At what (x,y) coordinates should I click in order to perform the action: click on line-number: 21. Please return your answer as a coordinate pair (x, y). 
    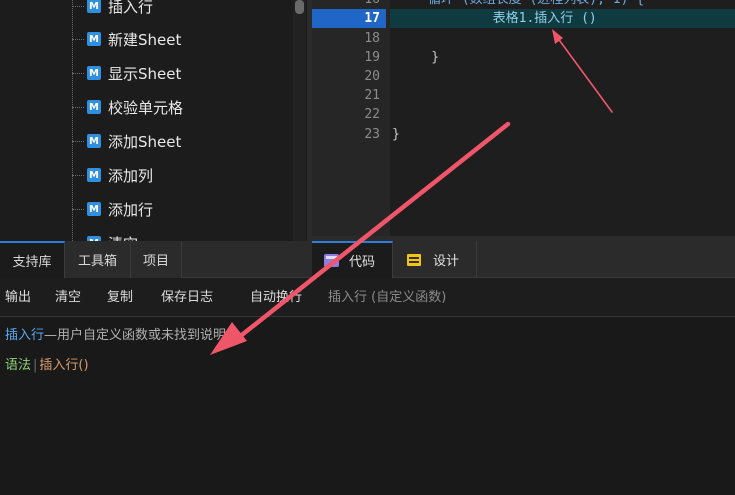
    Looking at the image, I should click on (372, 95).